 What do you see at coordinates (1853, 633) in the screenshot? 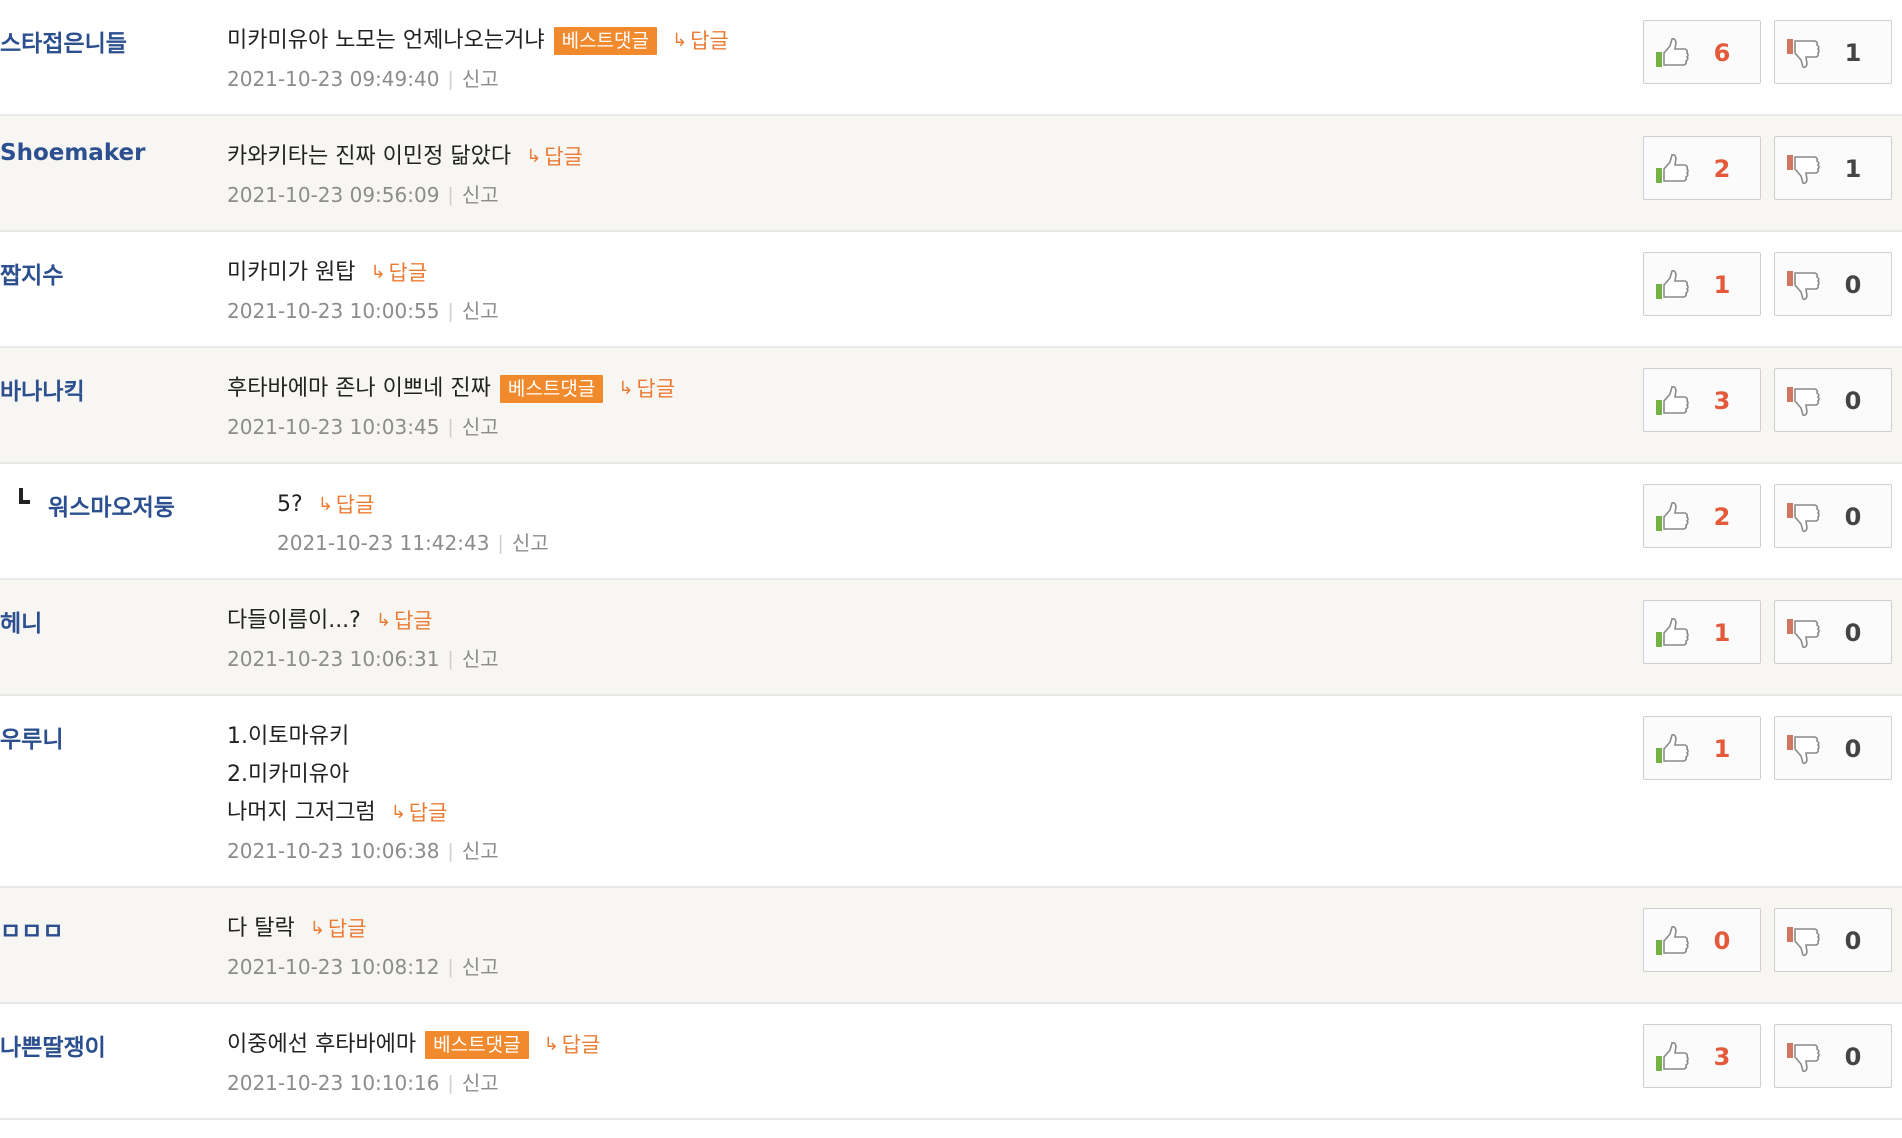
I see `downvote-count: 0` at bounding box center [1853, 633].